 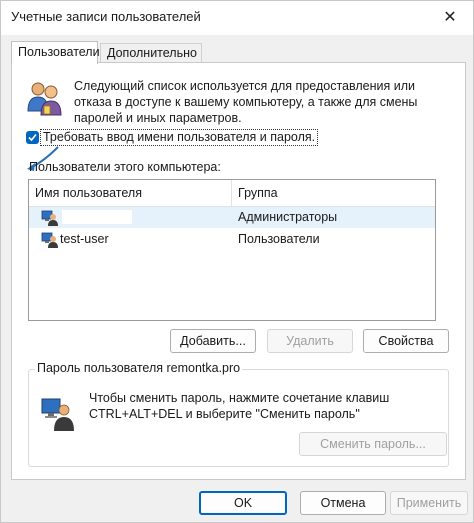 What do you see at coordinates (429, 503) in the screenshot?
I see `apply-button: Применить` at bounding box center [429, 503].